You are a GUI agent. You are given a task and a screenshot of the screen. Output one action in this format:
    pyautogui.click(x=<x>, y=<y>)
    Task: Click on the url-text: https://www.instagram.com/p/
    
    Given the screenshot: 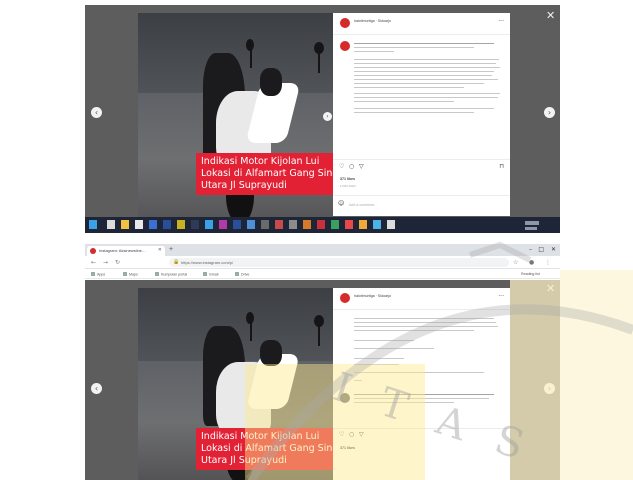 What is the action you would take?
    pyautogui.click(x=207, y=262)
    